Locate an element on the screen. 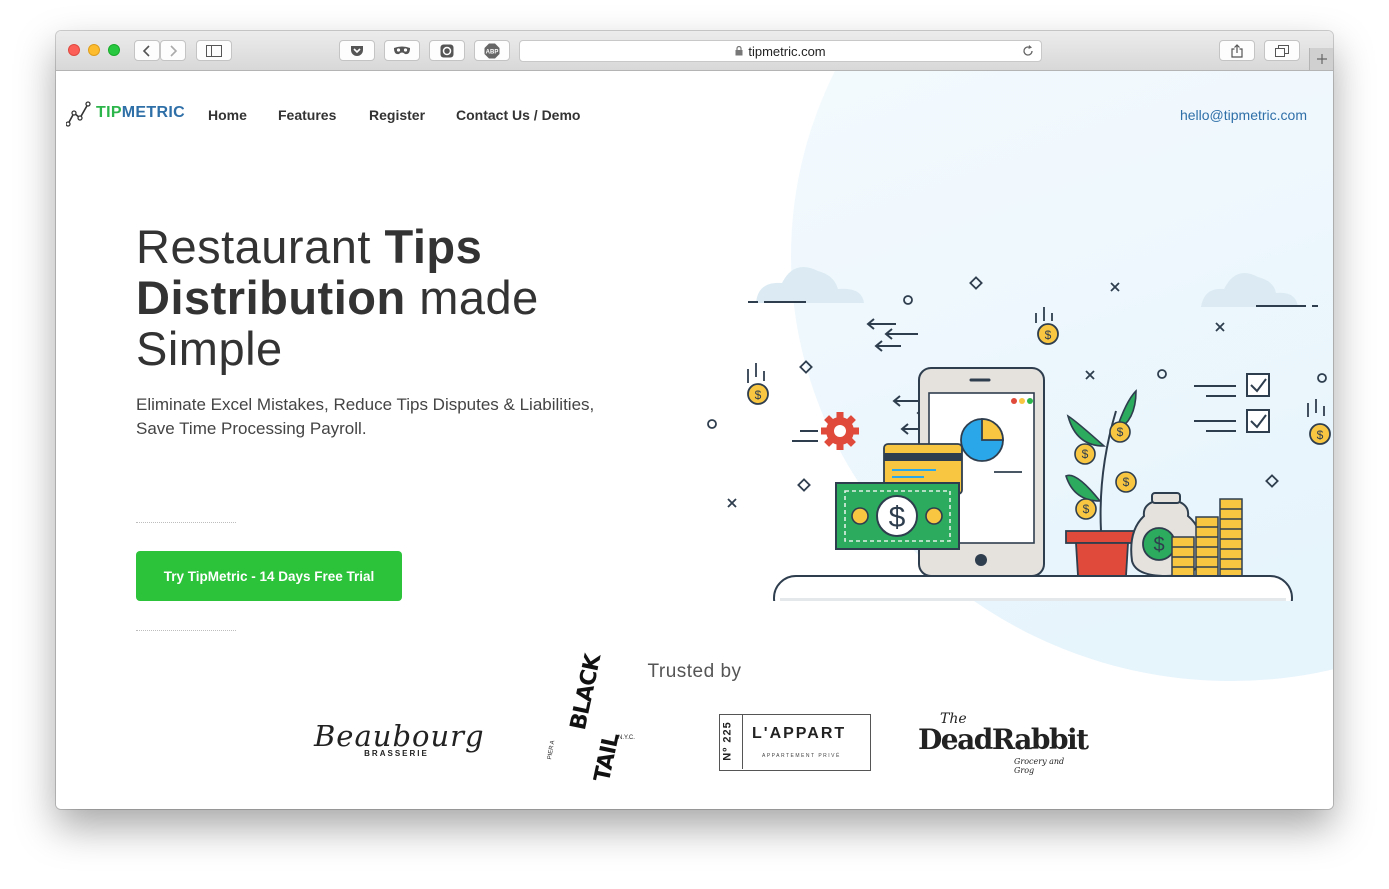  nav-home: Home is located at coordinates (227, 115).